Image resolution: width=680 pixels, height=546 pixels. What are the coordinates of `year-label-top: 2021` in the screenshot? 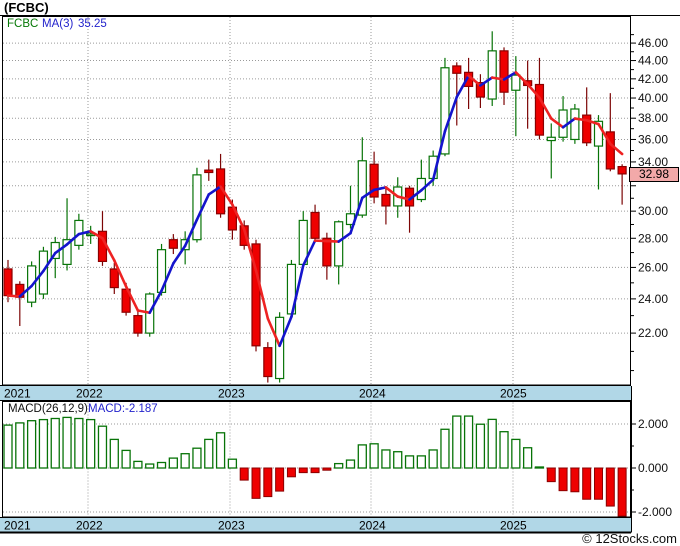 It's located at (17, 394).